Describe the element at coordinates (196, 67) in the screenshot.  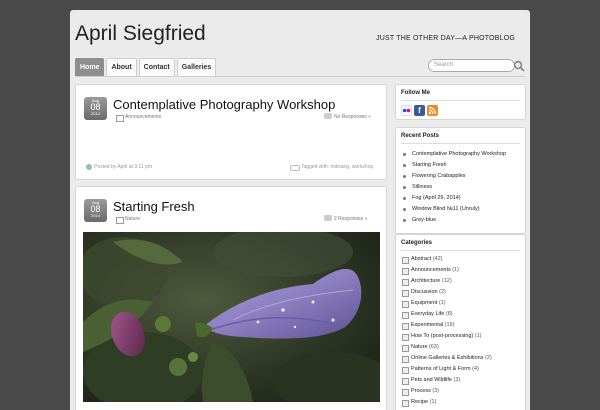
I see `nav-item-galleries: Galleries` at that location.